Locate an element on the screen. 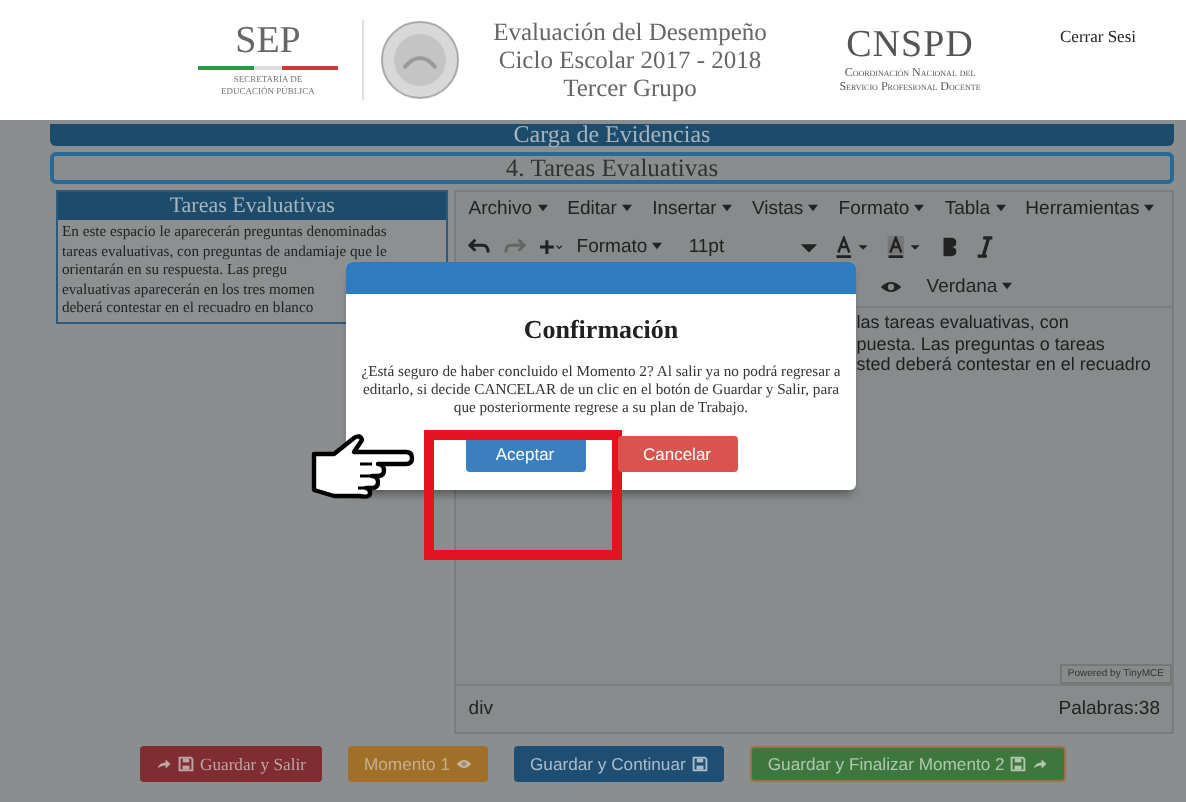  menu-item: Formato is located at coordinates (881, 209).